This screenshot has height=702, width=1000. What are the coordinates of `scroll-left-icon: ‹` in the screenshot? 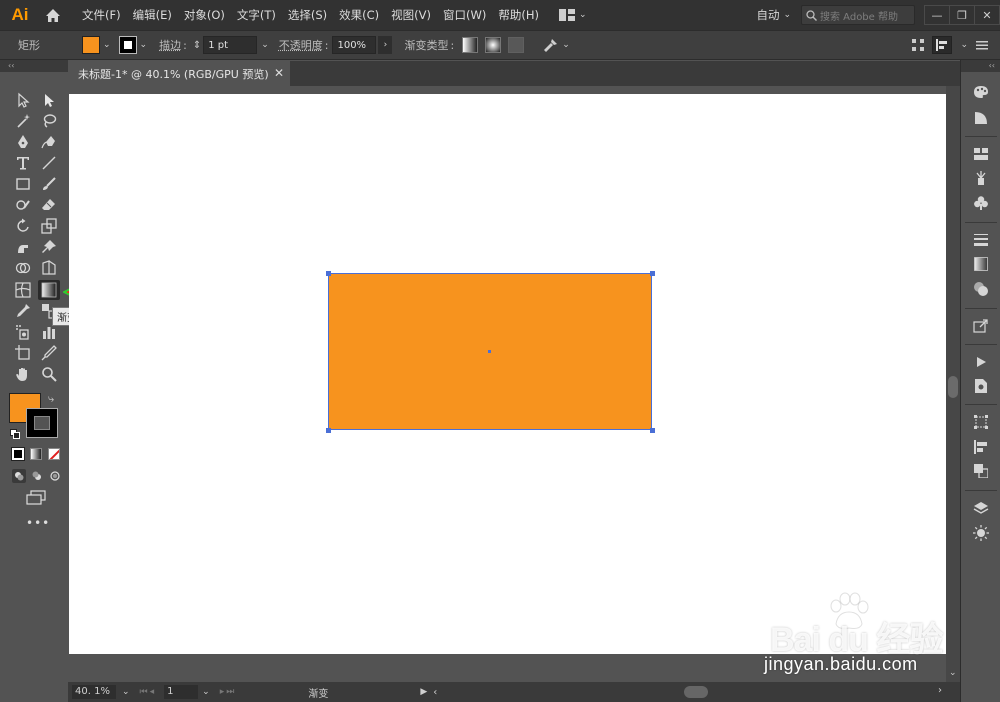 It's located at (435, 692).